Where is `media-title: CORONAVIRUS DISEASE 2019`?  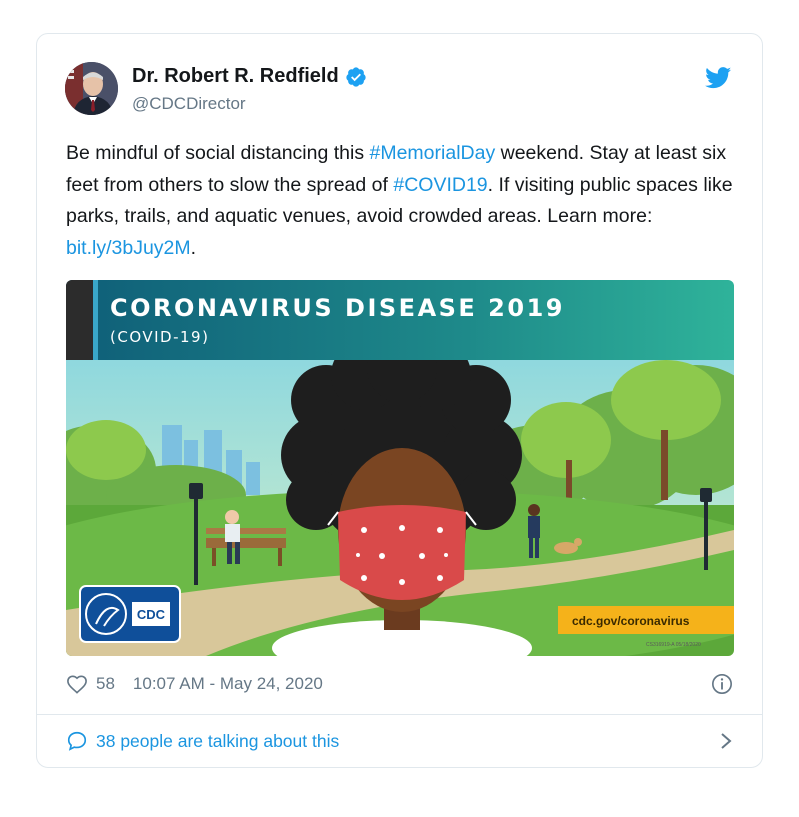
media-title: CORONAVIRUS DISEASE 2019 is located at coordinates (337, 308).